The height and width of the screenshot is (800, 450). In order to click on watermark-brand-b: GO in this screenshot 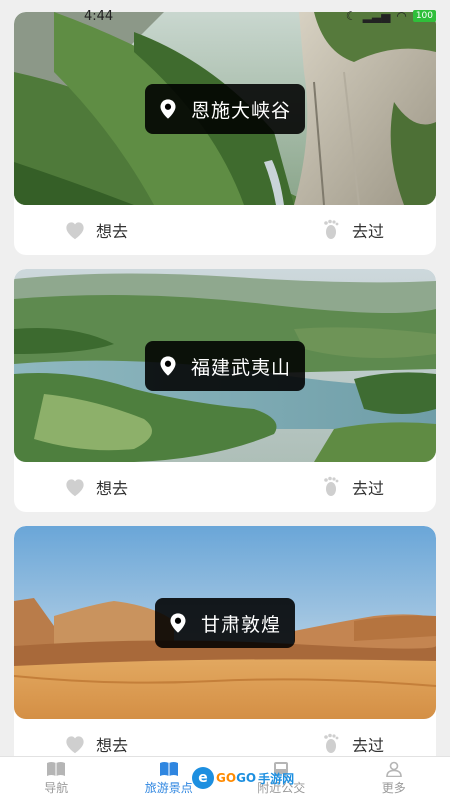, I will do `click(246, 778)`.